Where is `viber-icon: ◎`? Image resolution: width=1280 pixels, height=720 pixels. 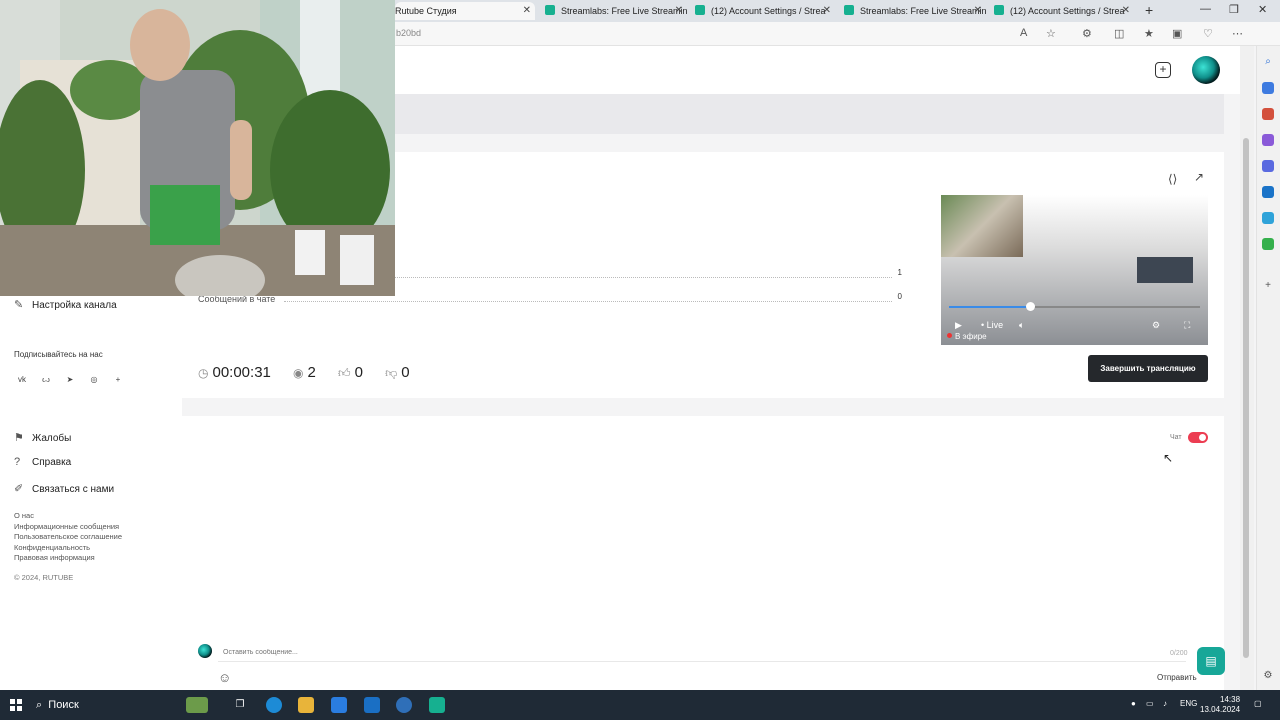 viber-icon: ◎ is located at coordinates (94, 380).